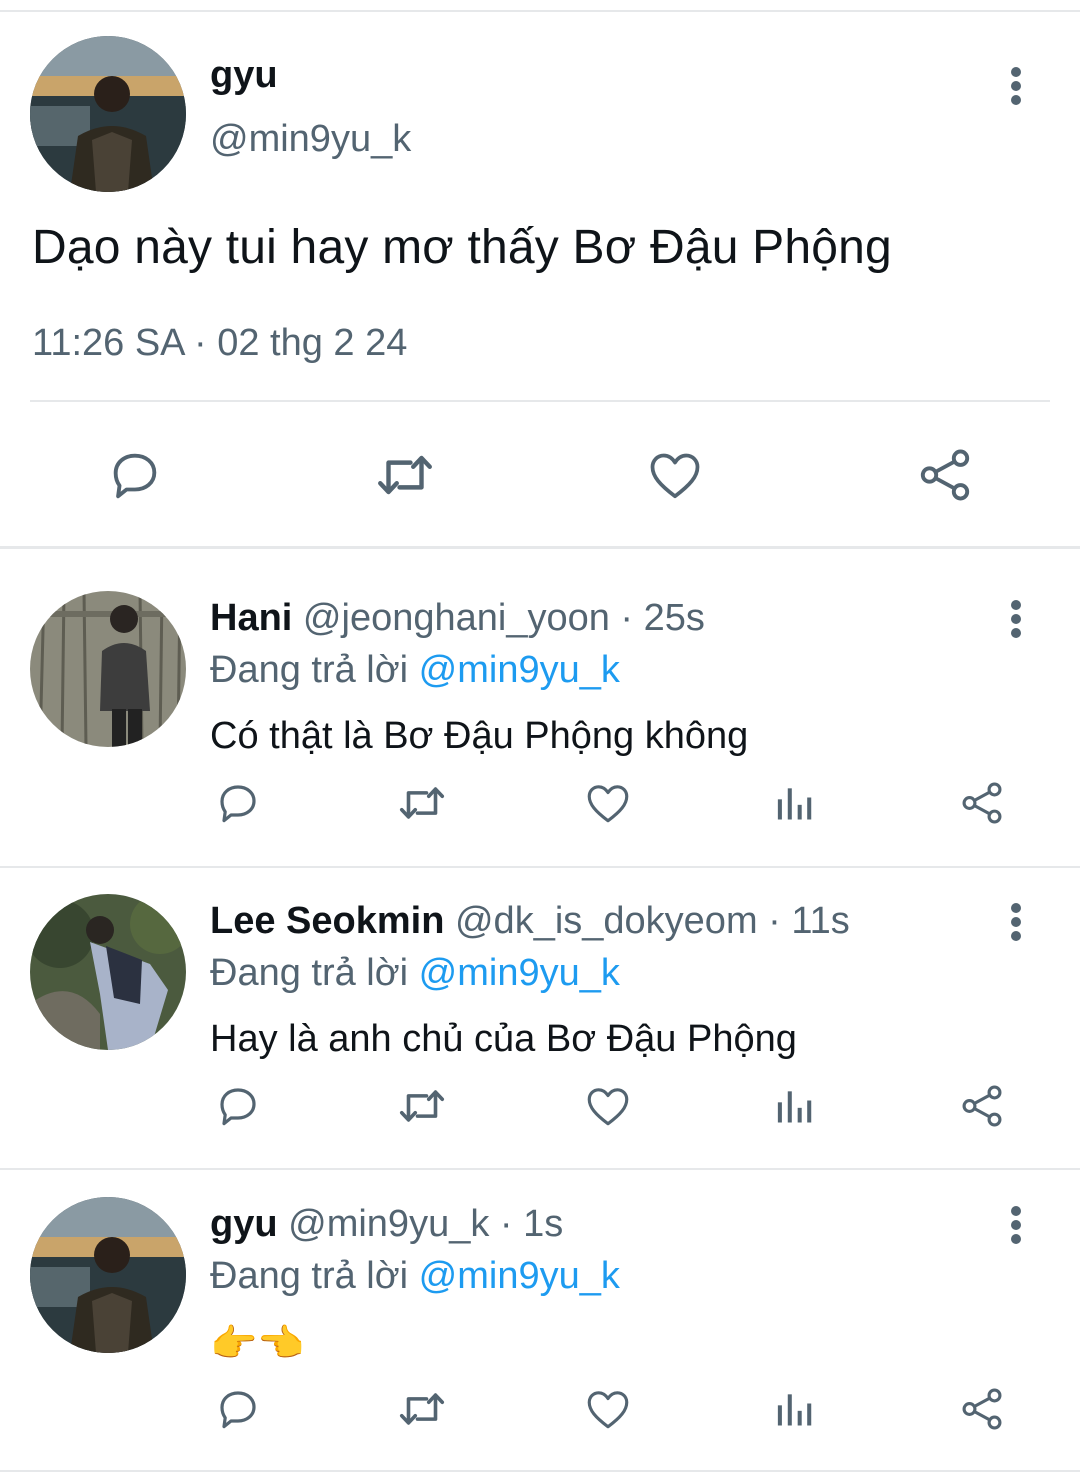 This screenshot has width=1080, height=1483. What do you see at coordinates (803, 921) in the screenshot?
I see `relative-time: · 11s` at bounding box center [803, 921].